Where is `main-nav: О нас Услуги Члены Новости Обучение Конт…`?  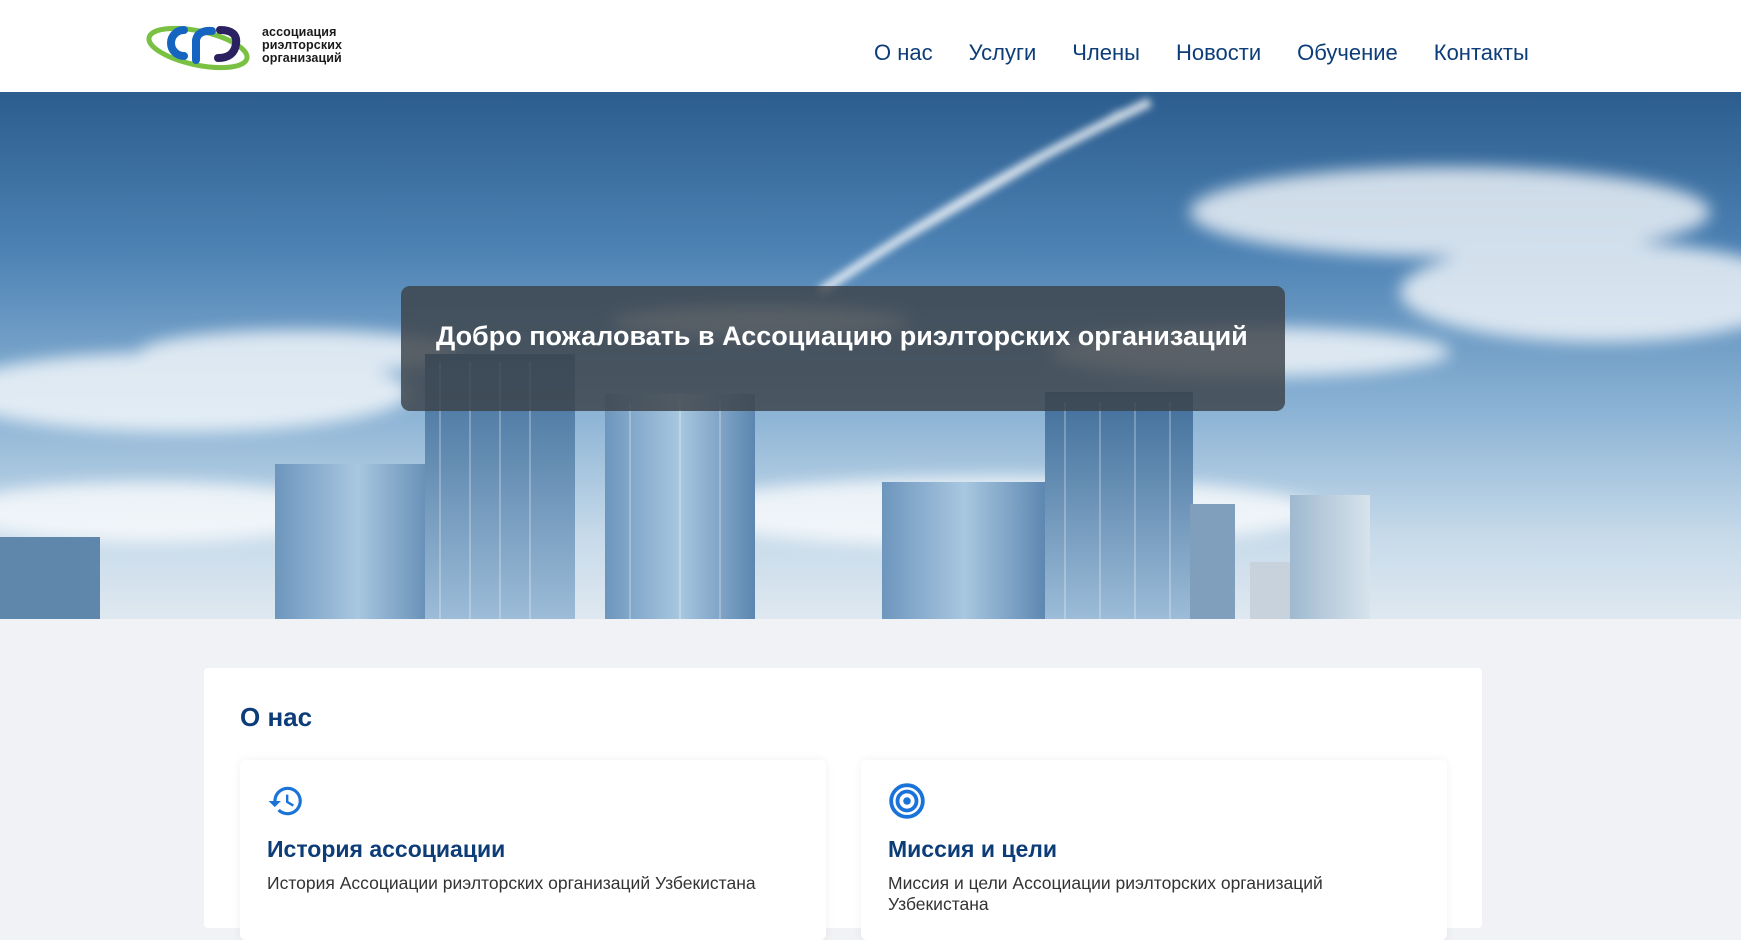 main-nav: О нас Услуги Члены Новости Обучение Конт… is located at coordinates (1201, 53).